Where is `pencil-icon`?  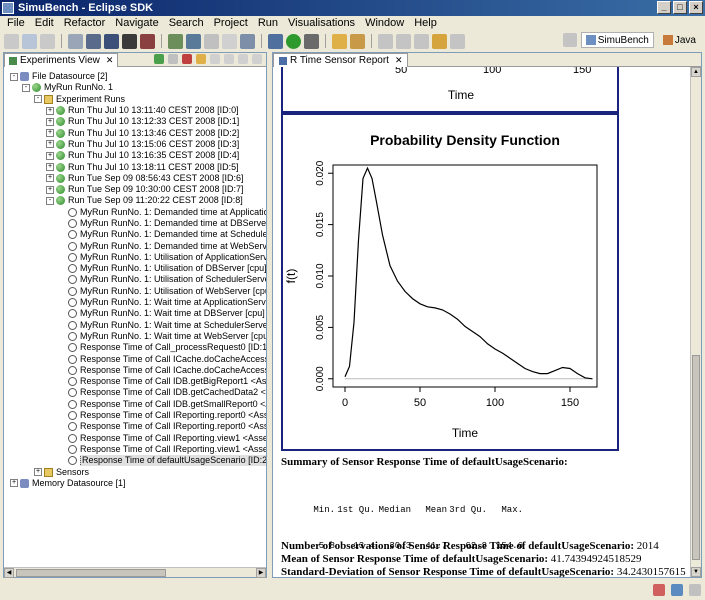
pencil-icon is located at coordinates (357, 41).